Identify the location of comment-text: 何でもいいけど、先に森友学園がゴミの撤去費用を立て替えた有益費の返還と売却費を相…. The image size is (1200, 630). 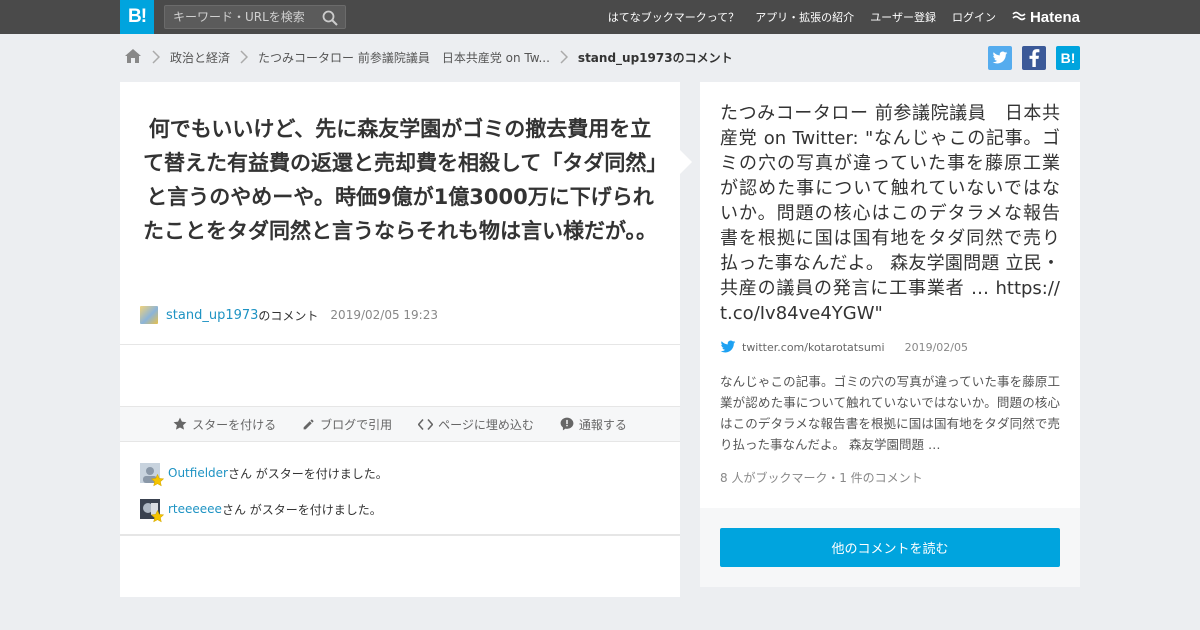
(400, 180).